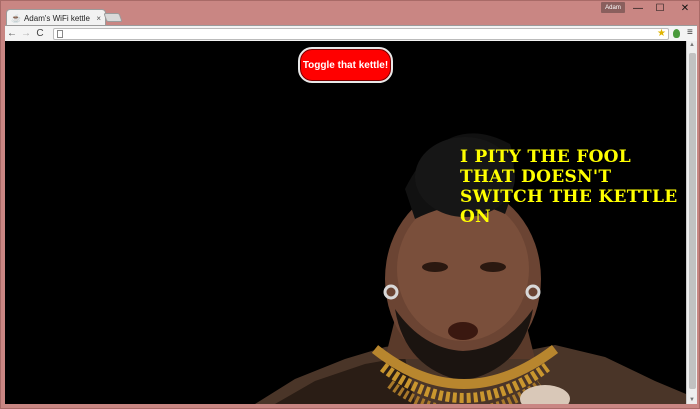  Describe the element at coordinates (60, 34) in the screenshot. I see `page-icon` at that location.